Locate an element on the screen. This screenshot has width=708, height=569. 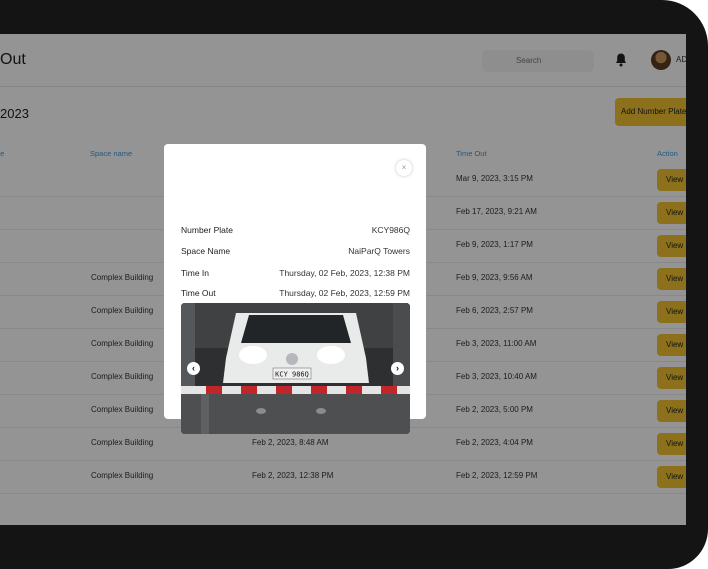
number-plate-label: Number Plate is located at coordinates (207, 230).